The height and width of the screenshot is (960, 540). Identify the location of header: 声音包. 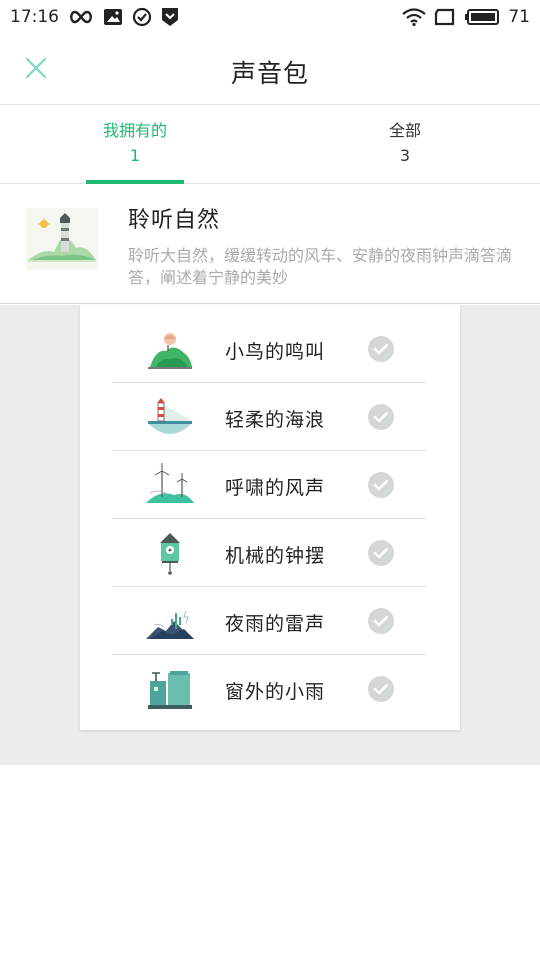
(270, 69).